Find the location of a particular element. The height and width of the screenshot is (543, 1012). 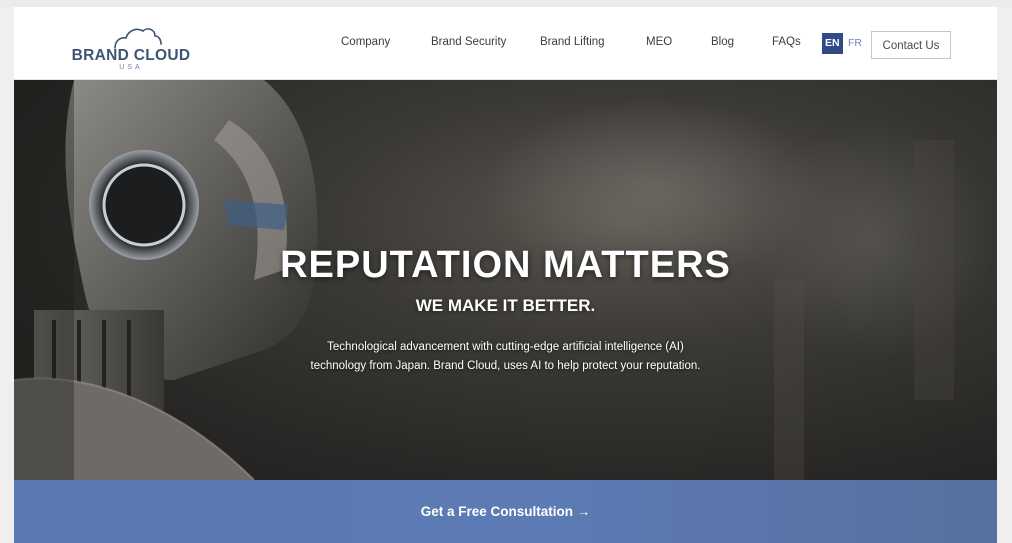

nav-item-brand-security: Brand Security is located at coordinates (468, 42).